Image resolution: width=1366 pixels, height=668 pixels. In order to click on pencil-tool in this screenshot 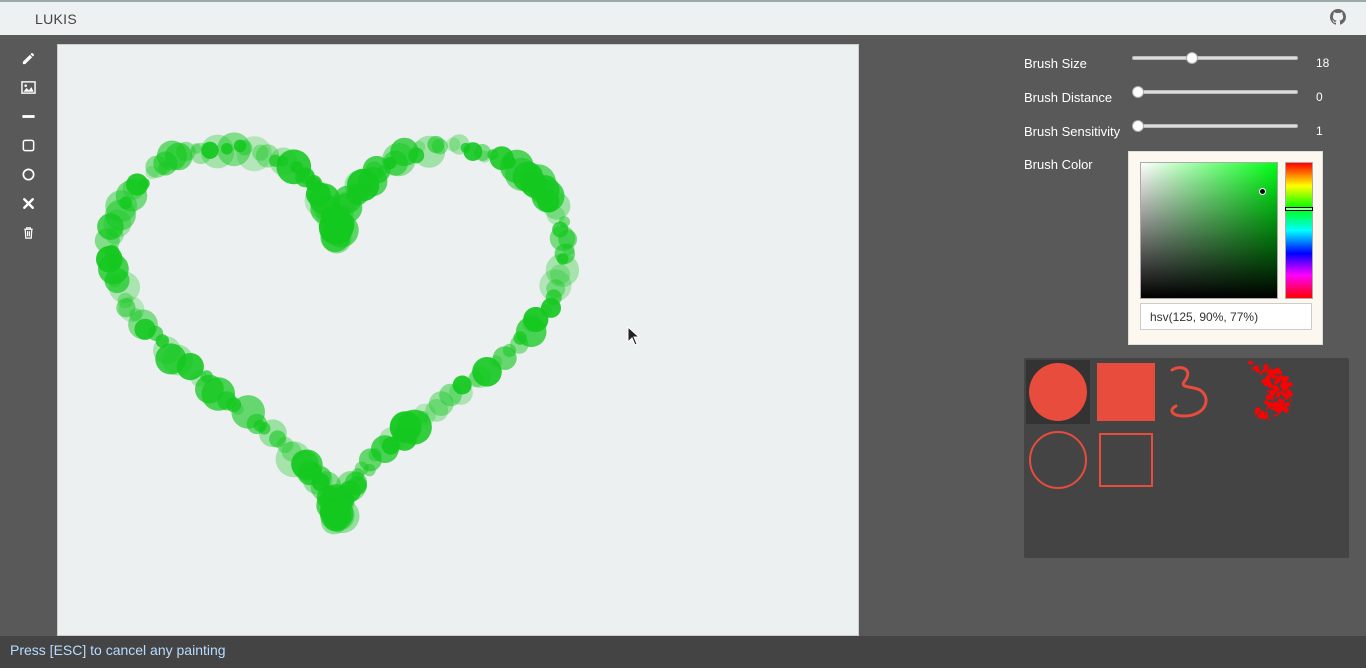, I will do `click(28, 58)`.